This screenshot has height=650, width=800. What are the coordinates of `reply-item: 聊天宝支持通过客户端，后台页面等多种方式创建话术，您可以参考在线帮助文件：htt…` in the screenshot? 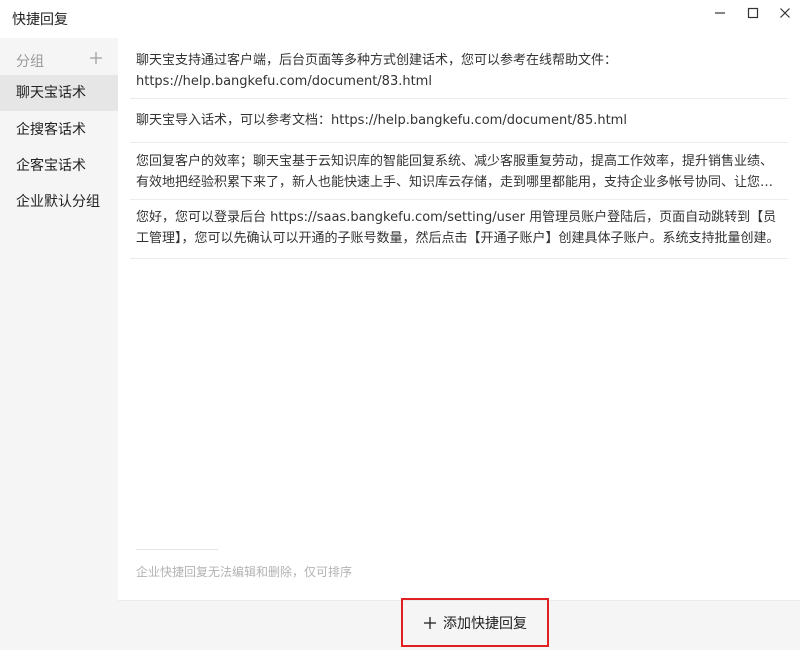 It's located at (459, 70).